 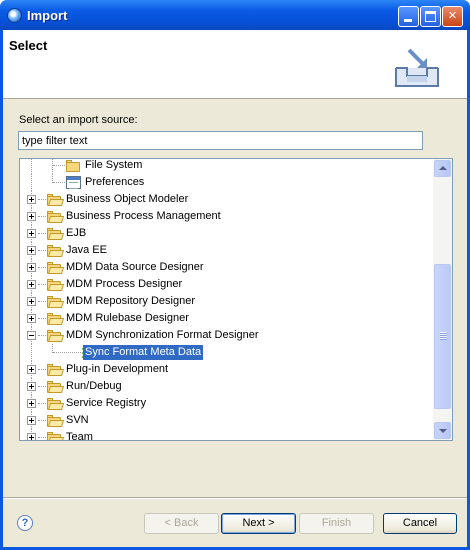 I want to click on collapse-minus-icon, so click(x=31, y=335).